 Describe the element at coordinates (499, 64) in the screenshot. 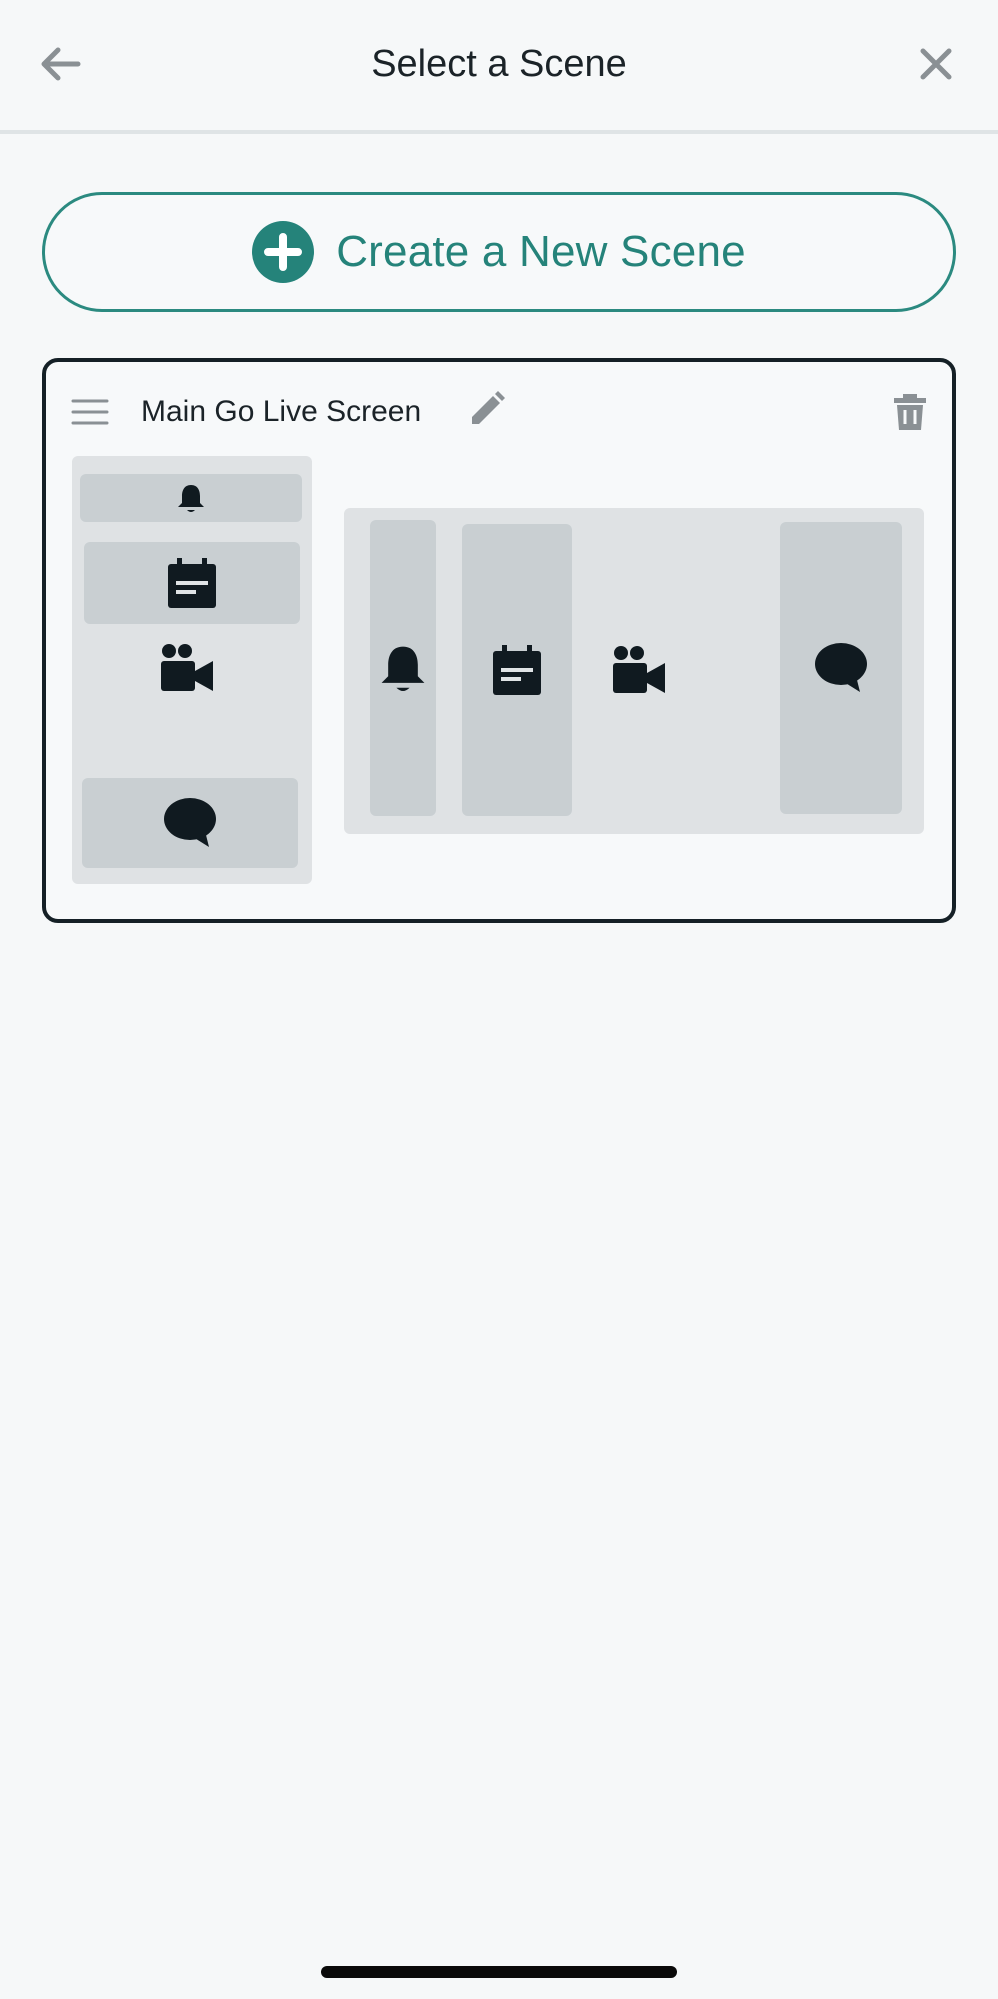

I see `page-title: Select a Scene` at that location.